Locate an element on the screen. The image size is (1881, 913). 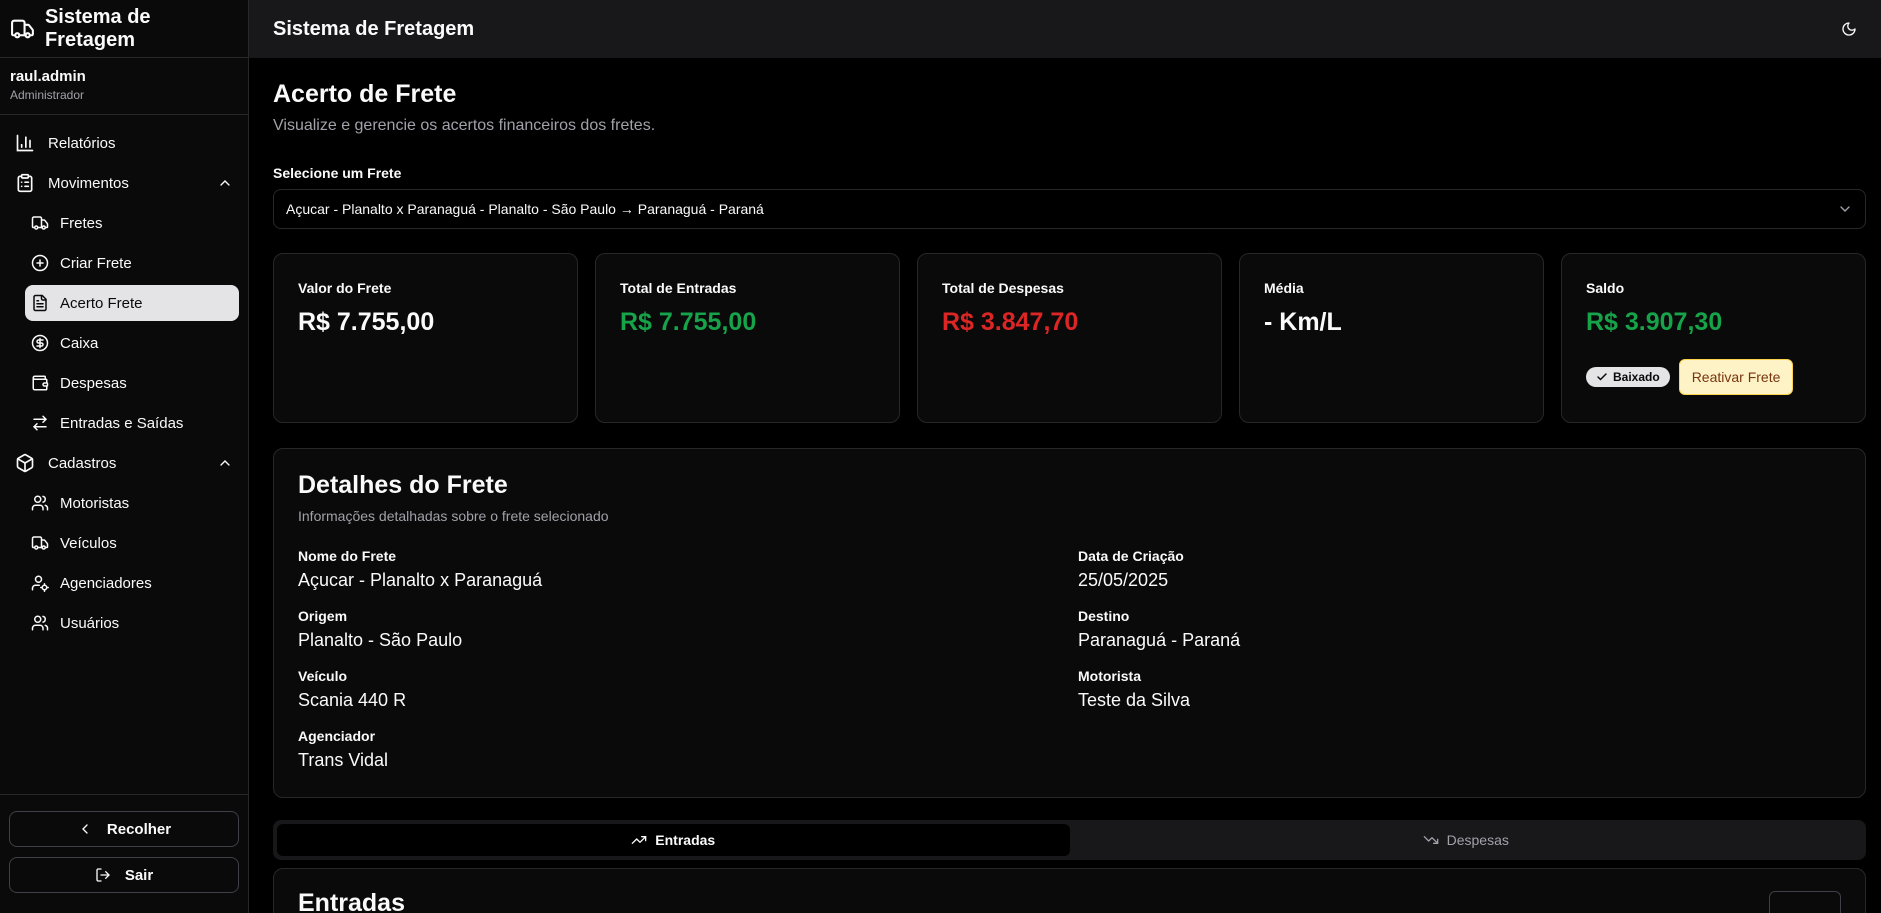
collapse-button: Recolher is located at coordinates (124, 829).